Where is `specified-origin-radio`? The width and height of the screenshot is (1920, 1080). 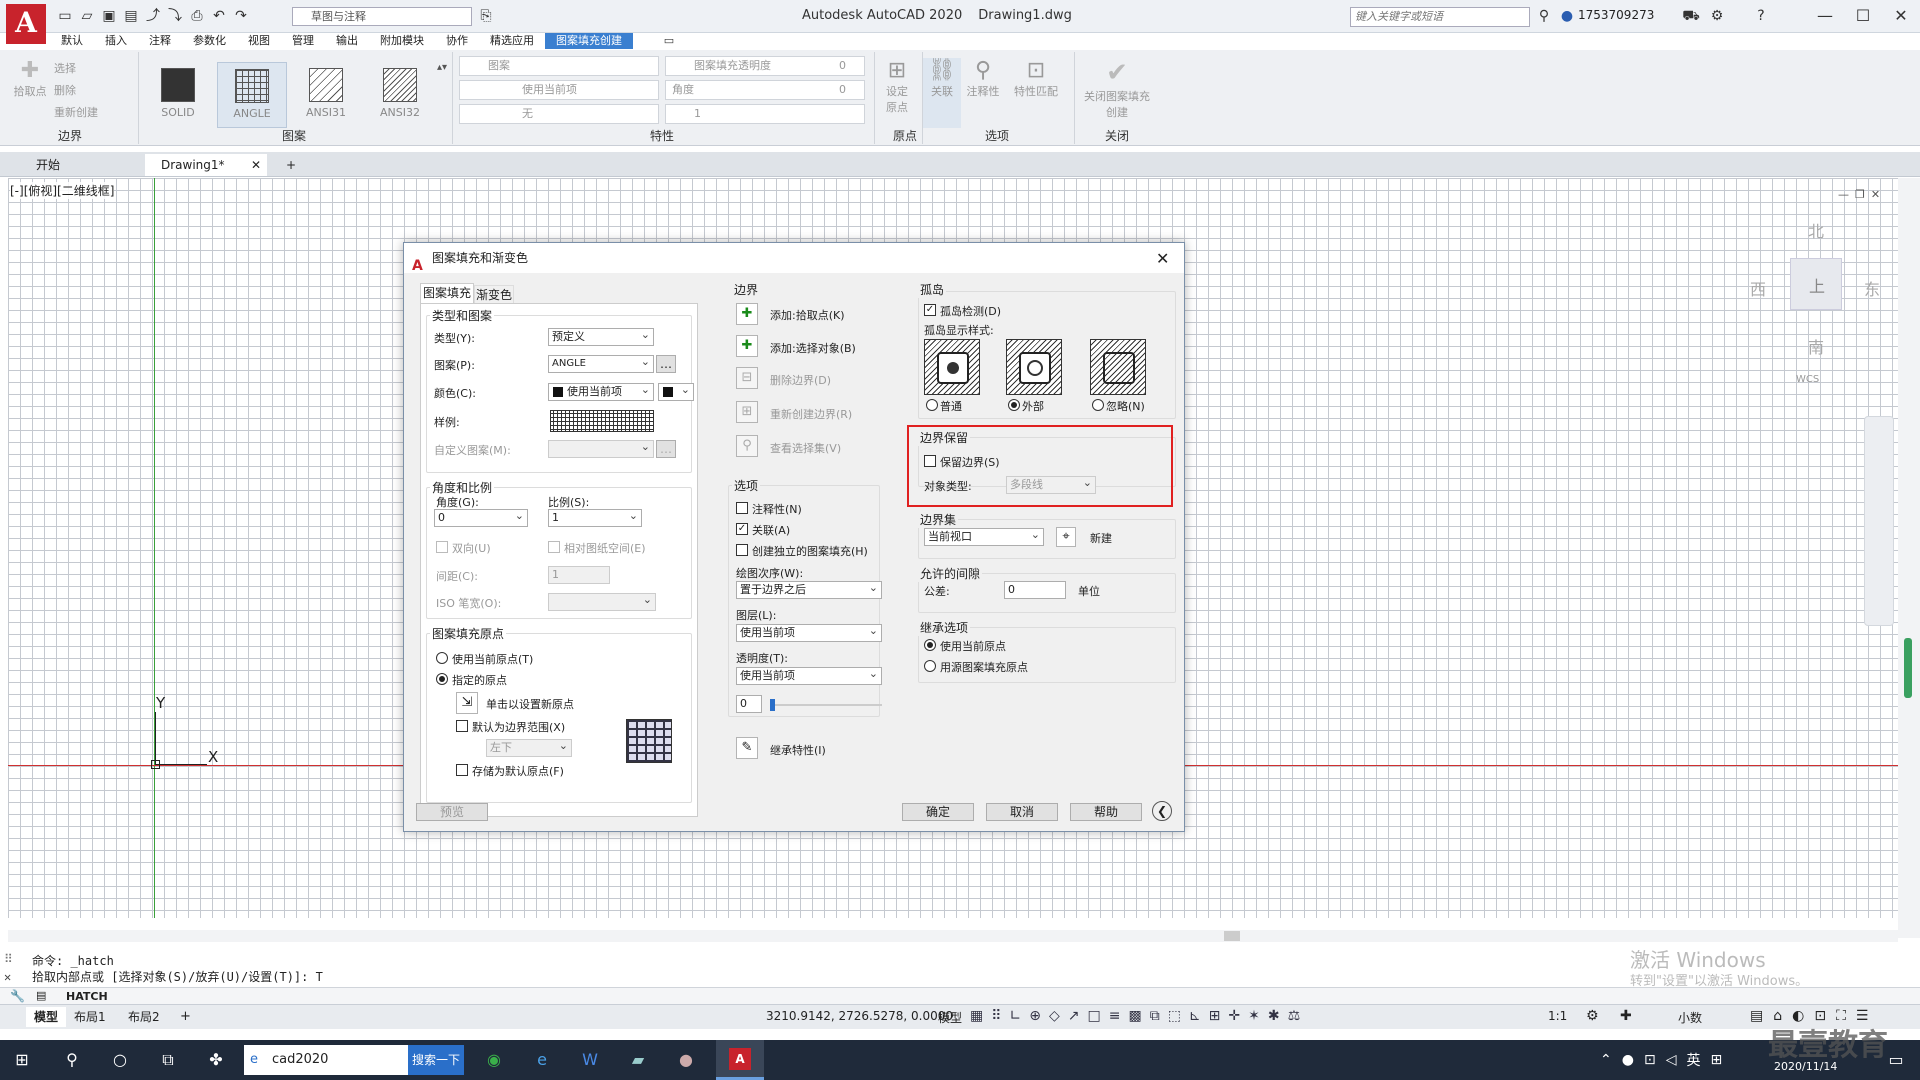 specified-origin-radio is located at coordinates (442, 679).